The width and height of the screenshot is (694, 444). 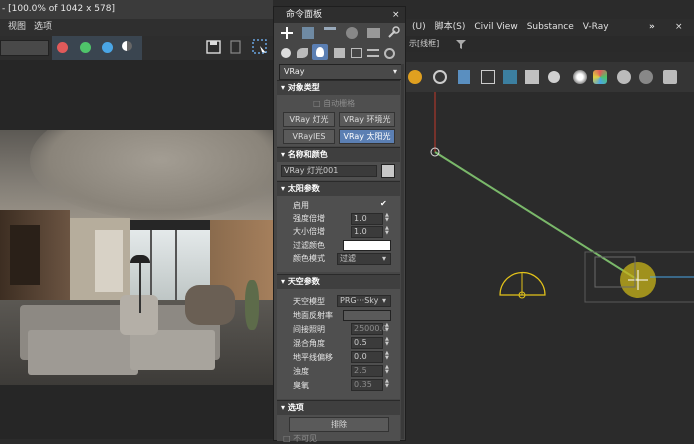 What do you see at coordinates (127, 46) in the screenshot?
I see `alpha-channel-icon` at bounding box center [127, 46].